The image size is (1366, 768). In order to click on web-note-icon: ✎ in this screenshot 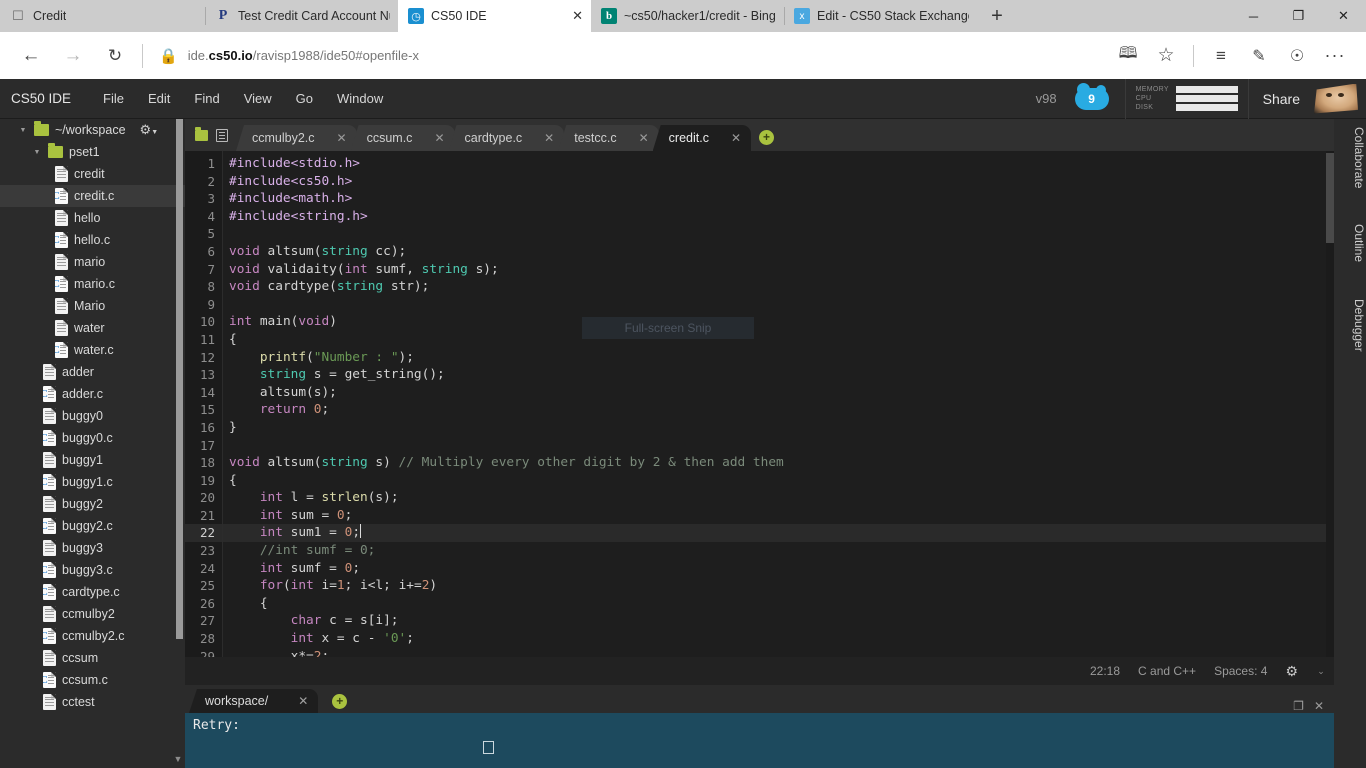, I will do `click(1259, 56)`.